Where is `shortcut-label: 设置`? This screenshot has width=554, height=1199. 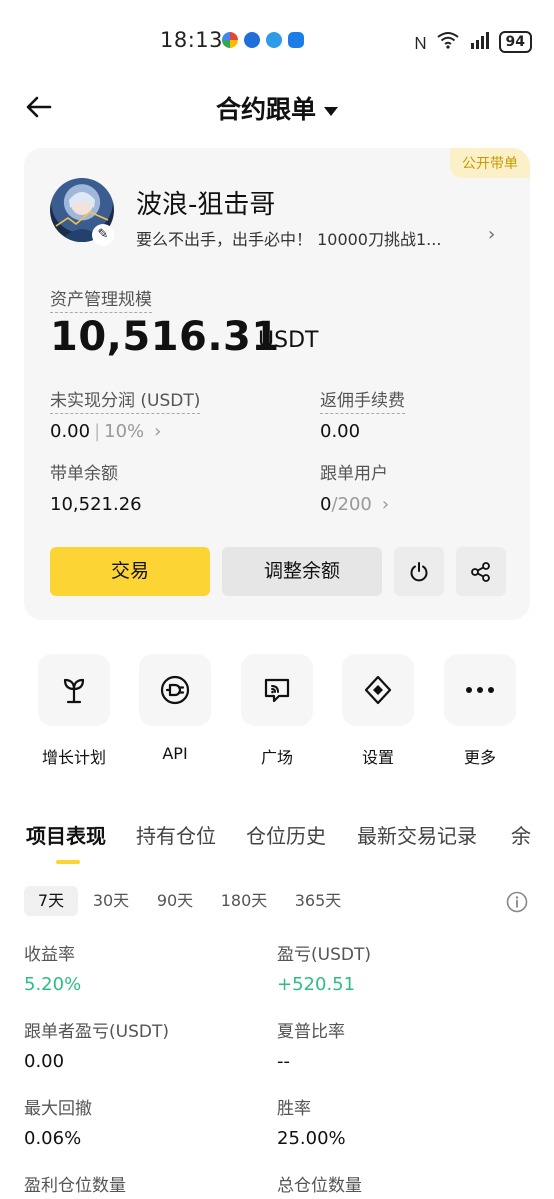 shortcut-label: 设置 is located at coordinates (377, 757).